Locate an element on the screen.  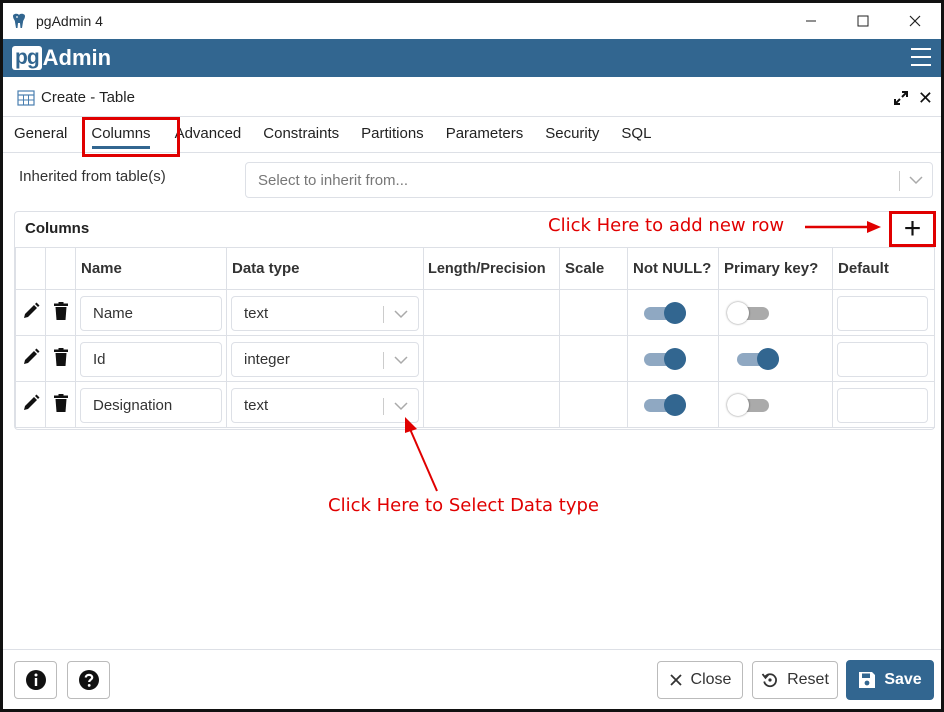
brand-bar: pg Admin is located at coordinates (472, 58).